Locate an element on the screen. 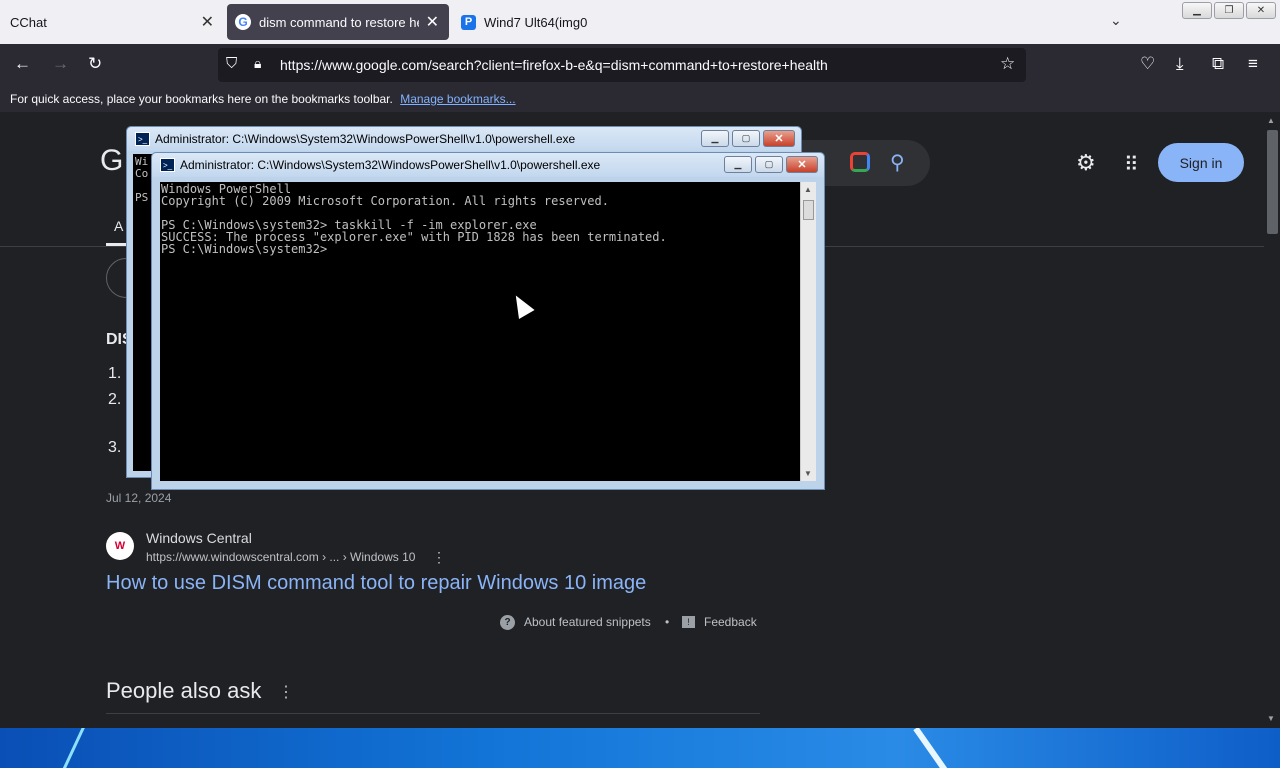  search-icon: ⚲ is located at coordinates (897, 162).